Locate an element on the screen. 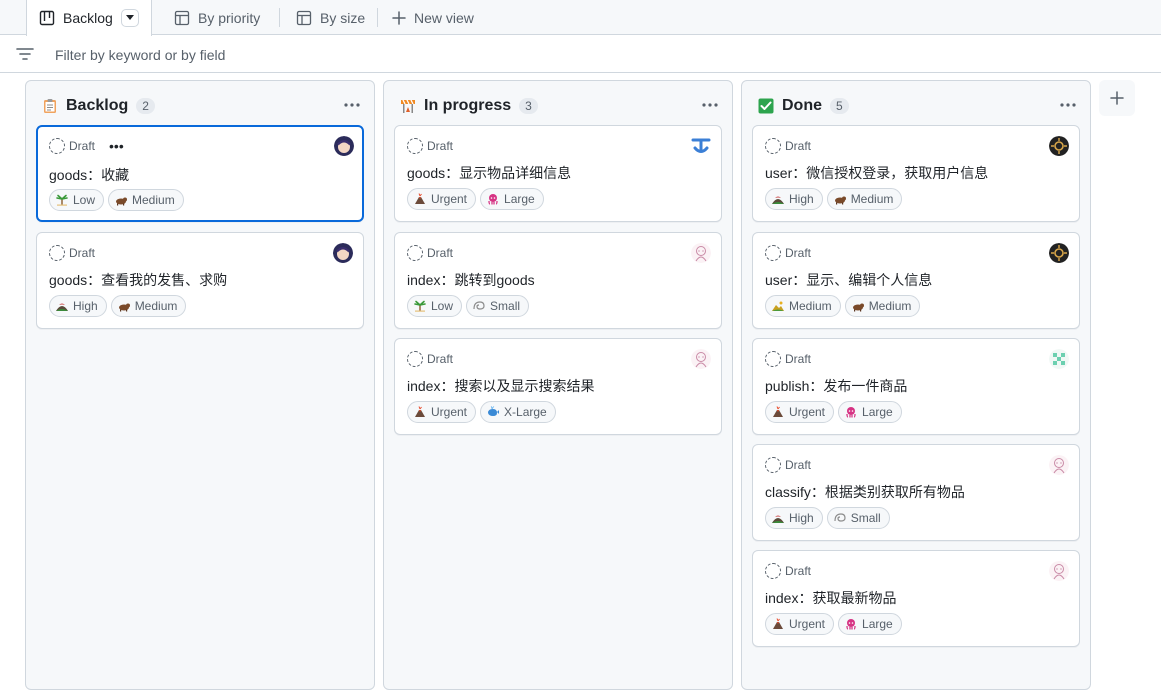  tab-by-size: By size is located at coordinates (330, 17).